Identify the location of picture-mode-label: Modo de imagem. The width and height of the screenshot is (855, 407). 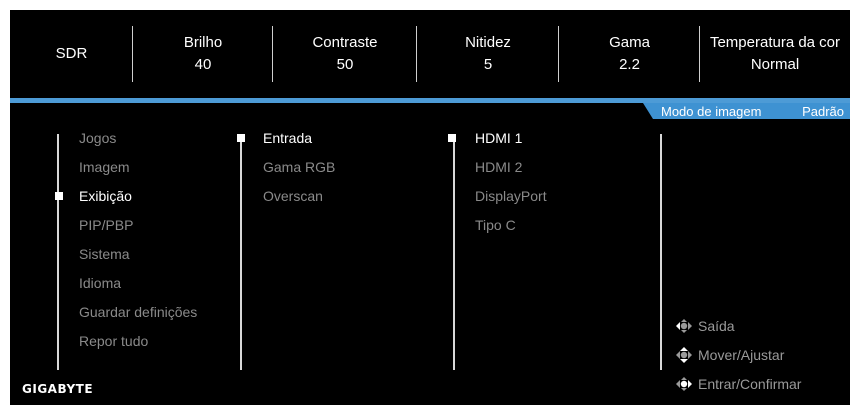
(711, 111).